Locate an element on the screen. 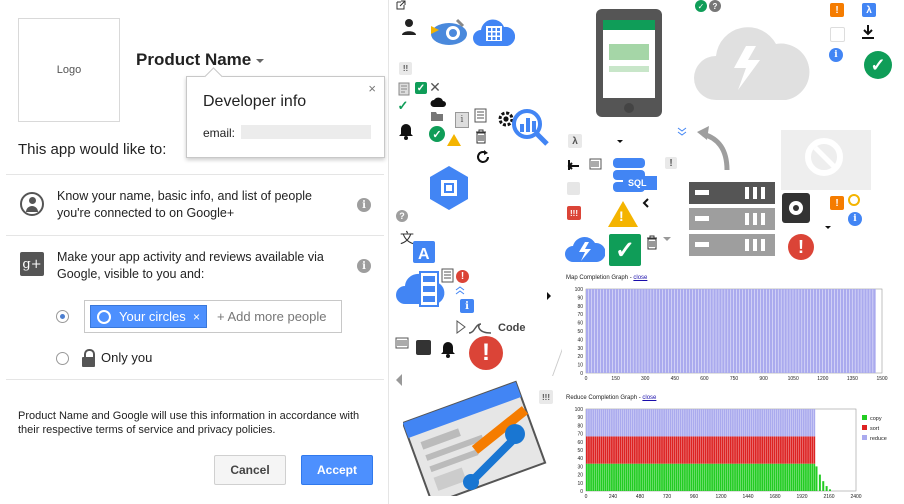 The image size is (904, 504). disk-icon is located at coordinates (796, 208).